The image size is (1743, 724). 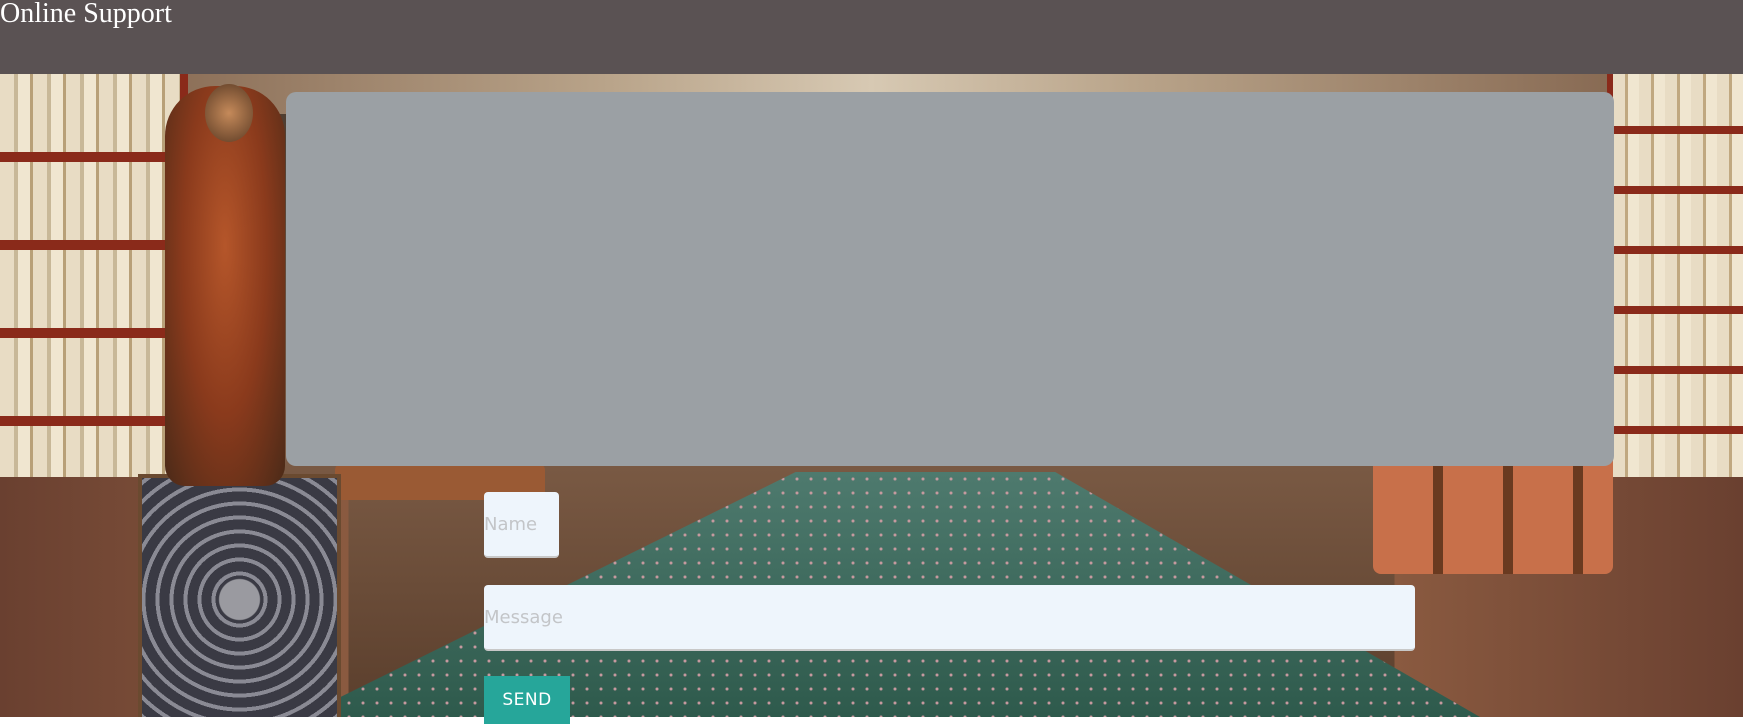 What do you see at coordinates (871, 37) in the screenshot?
I see `top-header: Online Support` at bounding box center [871, 37].